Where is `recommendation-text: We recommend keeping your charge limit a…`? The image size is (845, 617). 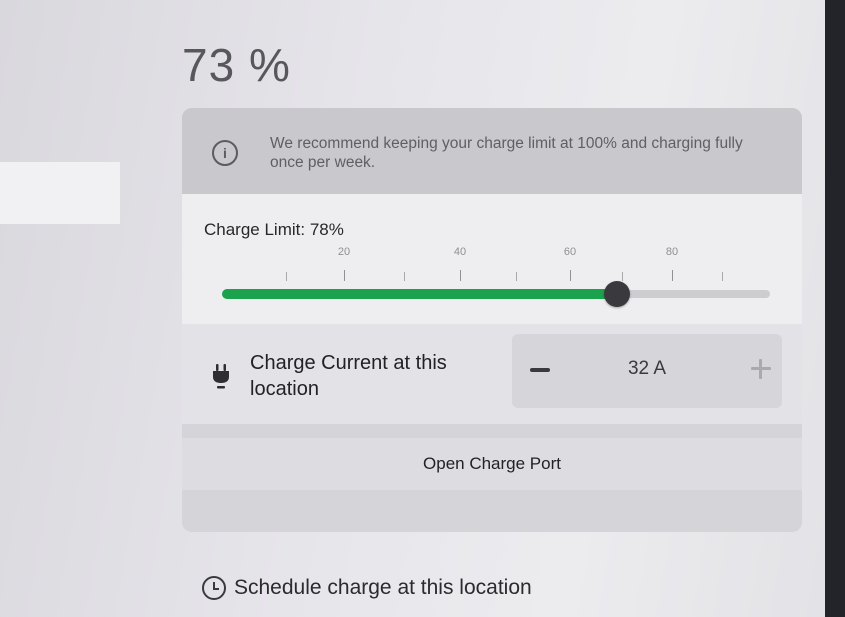
recommendation-text: We recommend keeping your charge limit a… is located at coordinates (506, 153).